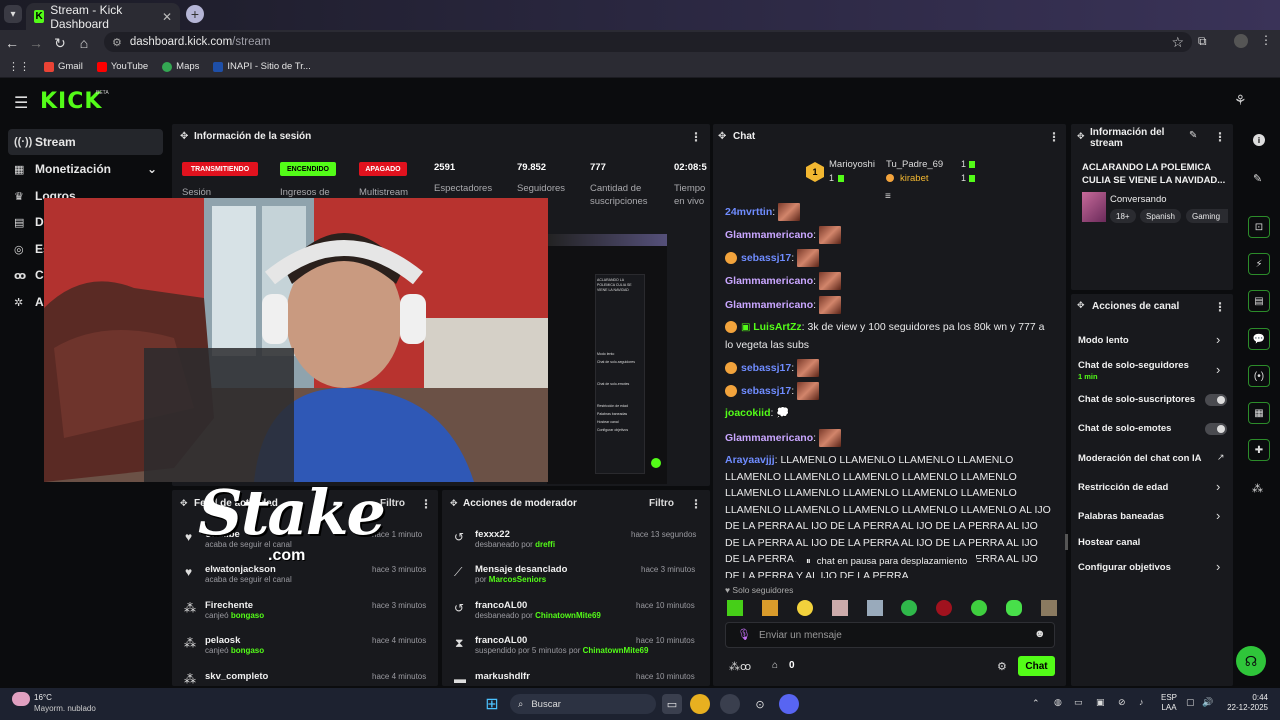 The image size is (1280, 720). What do you see at coordinates (769, 608) in the screenshot?
I see `emote-treasure` at bounding box center [769, 608].